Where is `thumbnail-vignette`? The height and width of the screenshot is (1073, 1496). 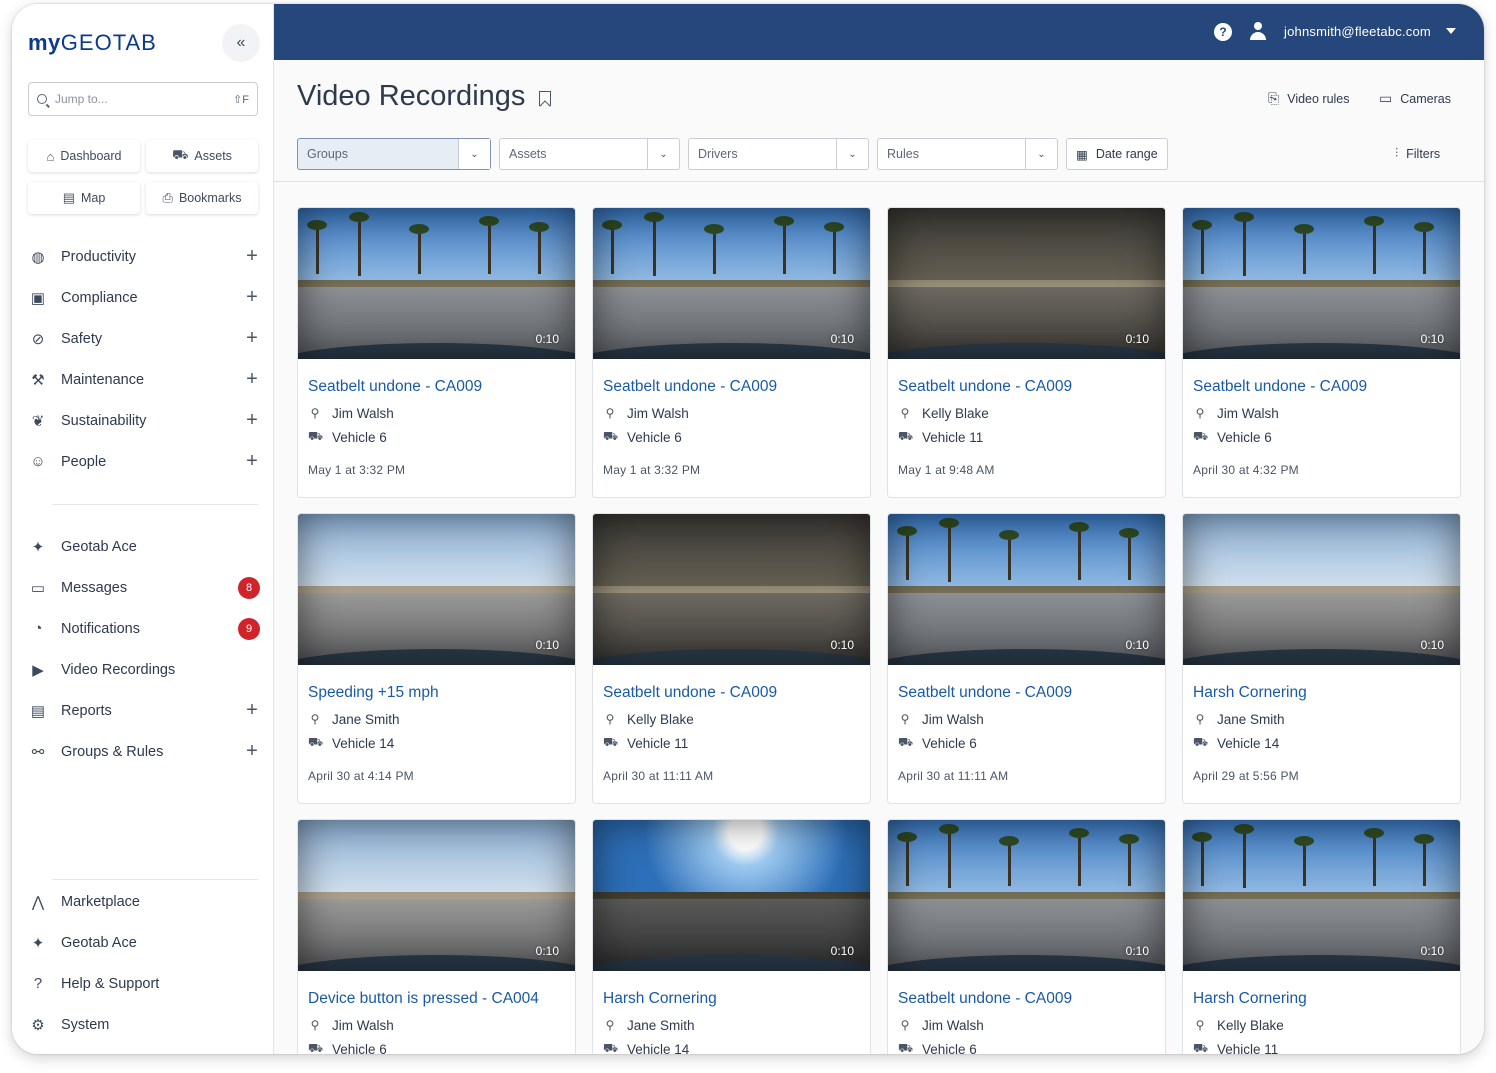
thumbnail-vignette is located at coordinates (1026, 283).